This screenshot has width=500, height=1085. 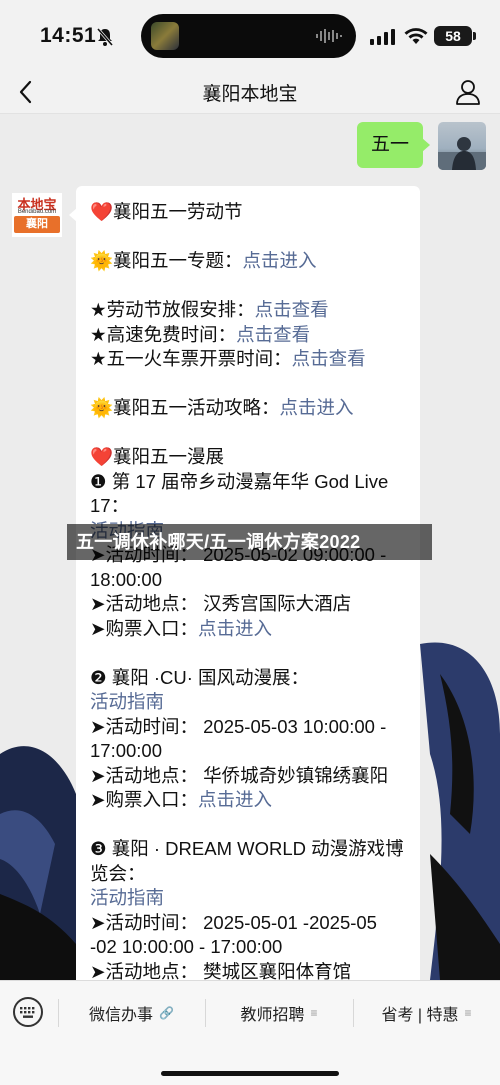 What do you see at coordinates (247, 861) in the screenshot?
I see `event3-title: ❸ 襄阳 · DREAM WORLD 动漫游戏博览会：` at bounding box center [247, 861].